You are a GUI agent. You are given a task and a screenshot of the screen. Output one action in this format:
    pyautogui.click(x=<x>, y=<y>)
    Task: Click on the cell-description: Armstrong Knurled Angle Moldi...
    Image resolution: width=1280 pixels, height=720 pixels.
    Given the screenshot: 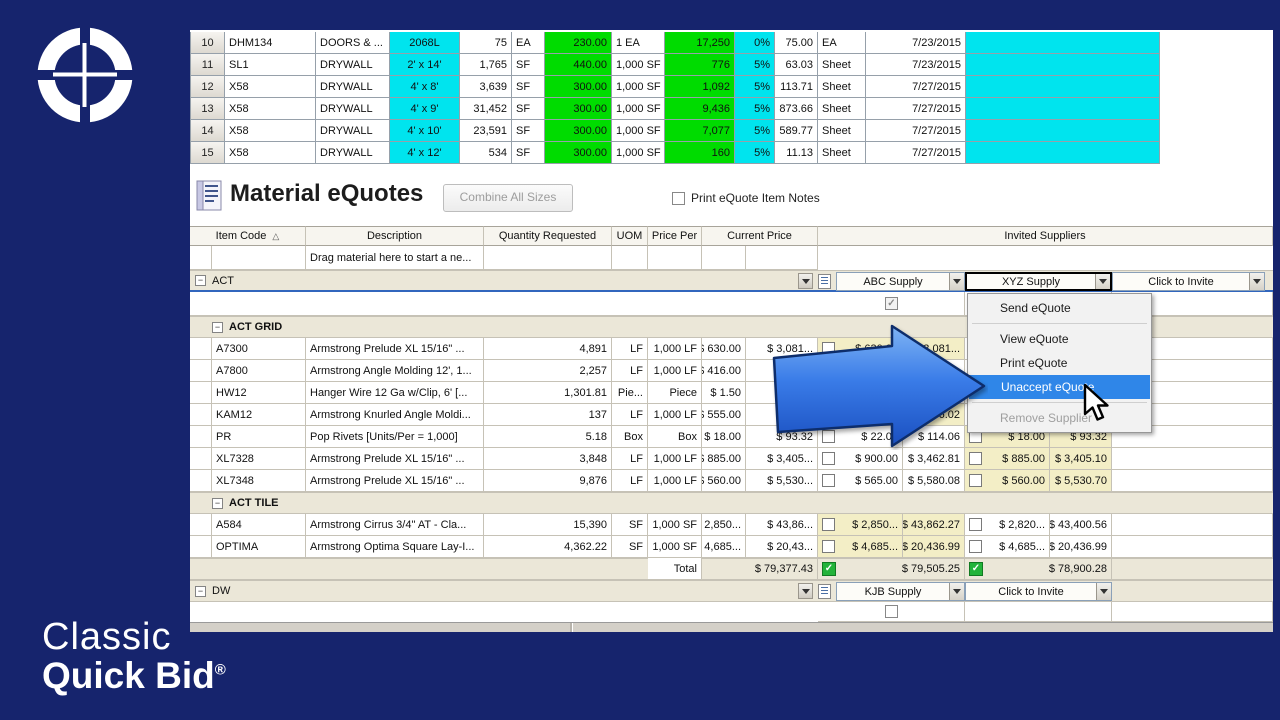 What is the action you would take?
    pyautogui.click(x=395, y=415)
    